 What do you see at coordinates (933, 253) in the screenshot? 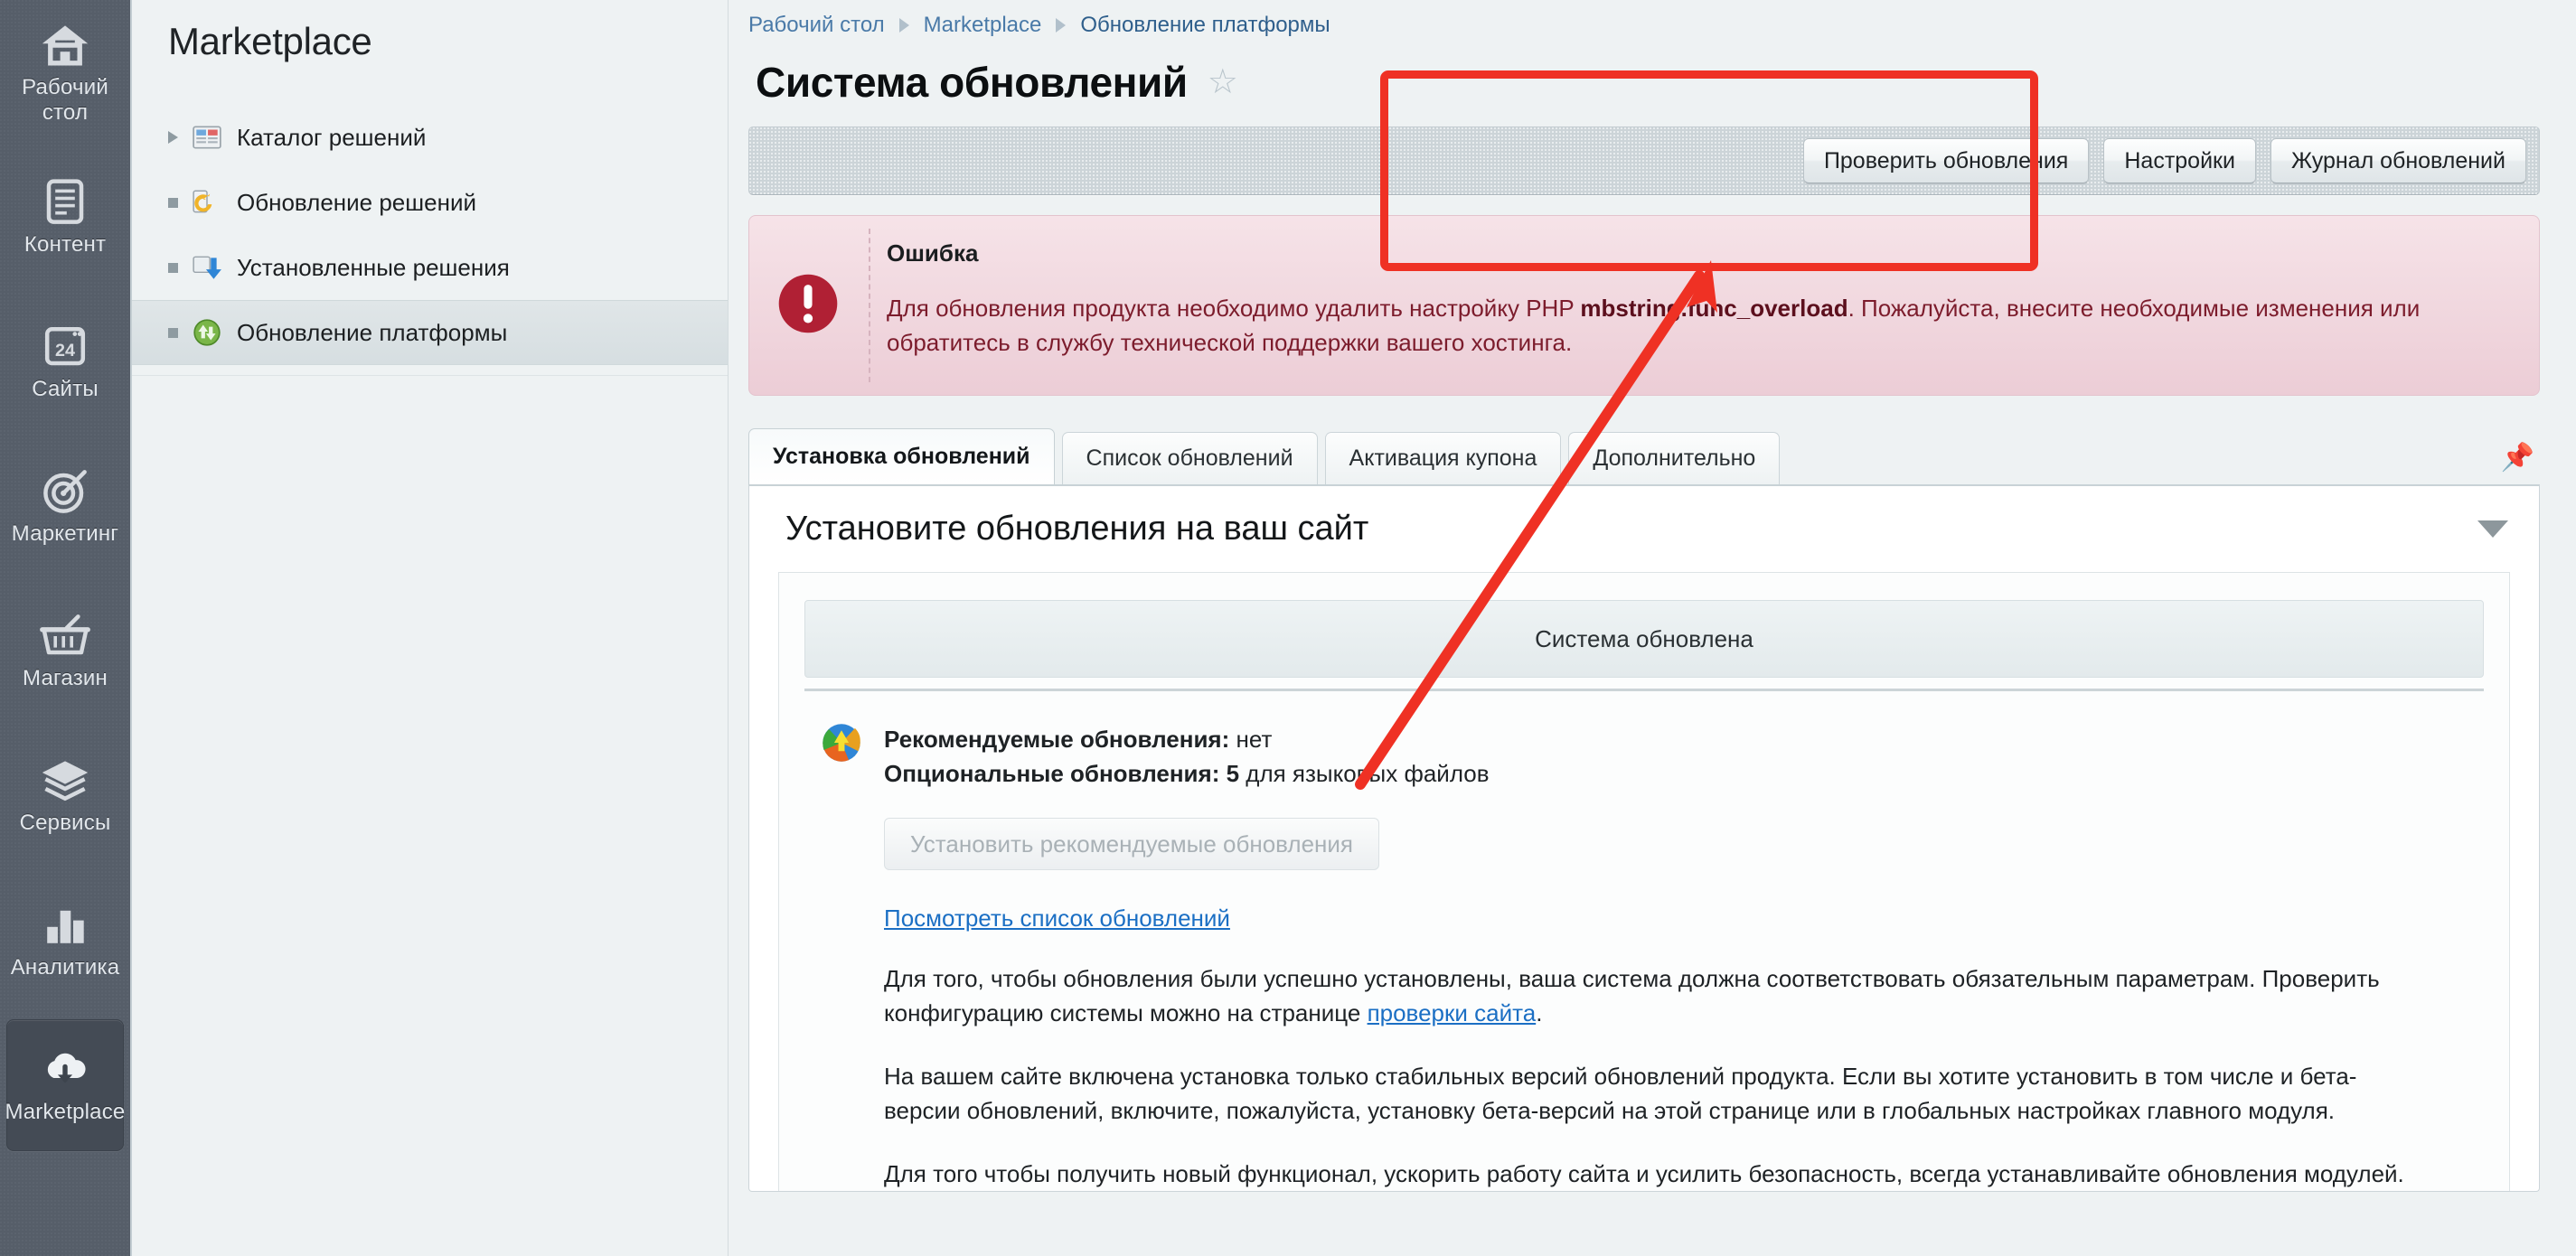
I see `error-heading: Ошибка` at bounding box center [933, 253].